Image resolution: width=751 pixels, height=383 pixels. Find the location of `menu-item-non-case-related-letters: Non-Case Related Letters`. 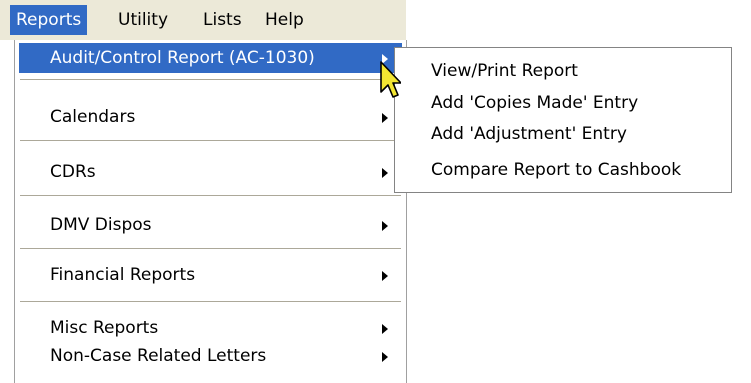

menu-item-non-case-related-letters: Non-Case Related Letters is located at coordinates (210, 356).